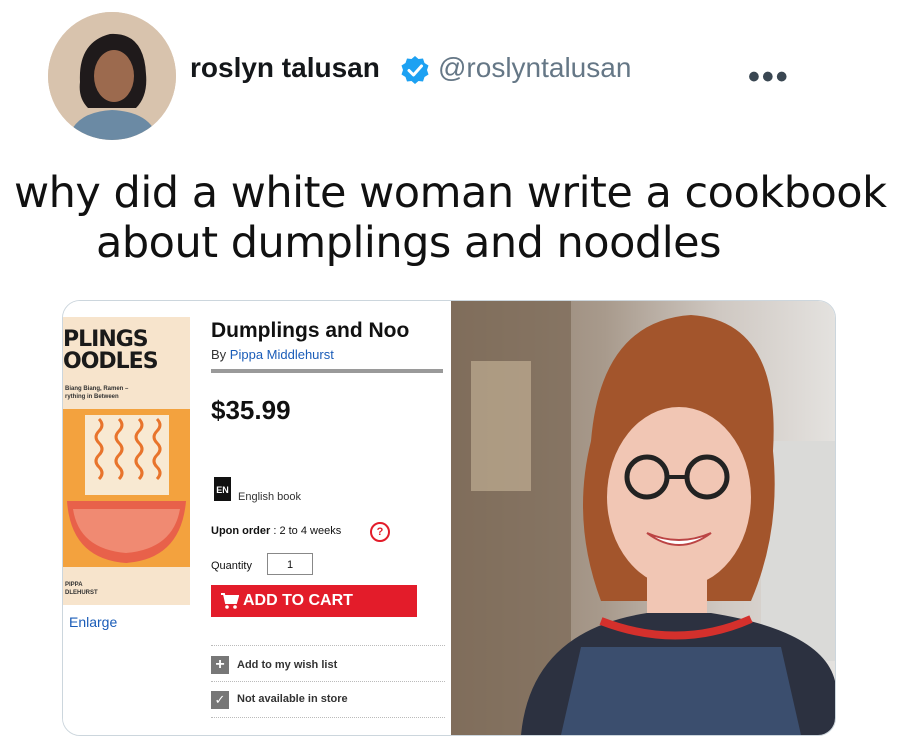  Describe the element at coordinates (231, 566) in the screenshot. I see `quantity-label: Quantity` at that location.